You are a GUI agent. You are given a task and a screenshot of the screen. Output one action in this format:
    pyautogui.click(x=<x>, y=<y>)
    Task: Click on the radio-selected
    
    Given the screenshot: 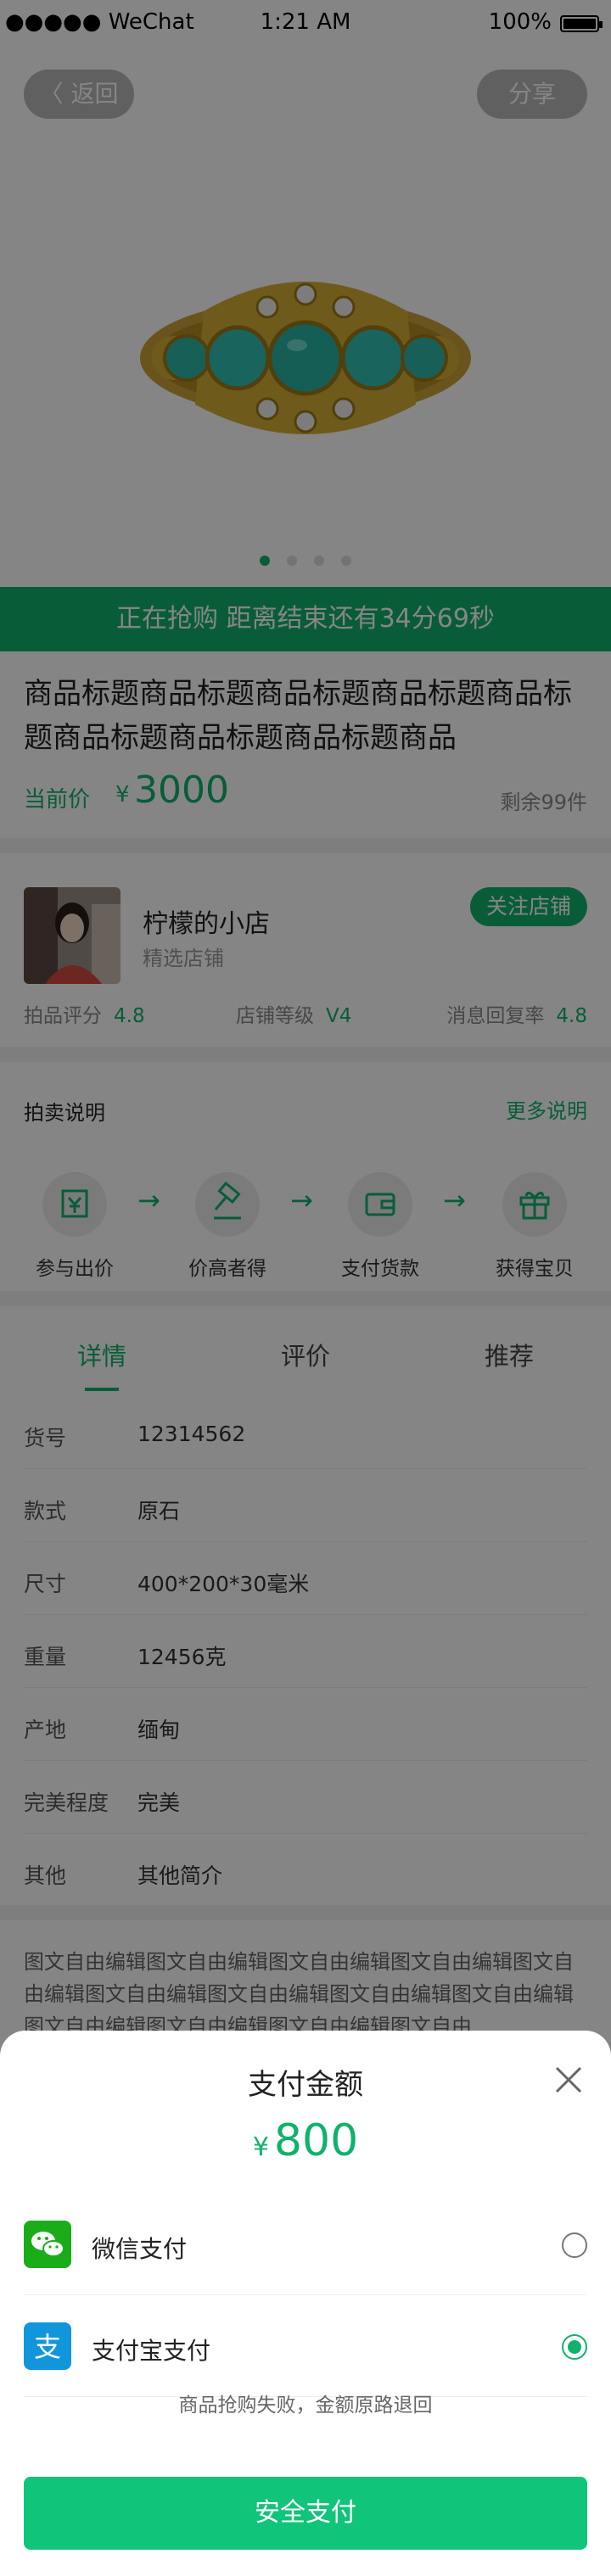 What is the action you would take?
    pyautogui.click(x=574, y=2347)
    